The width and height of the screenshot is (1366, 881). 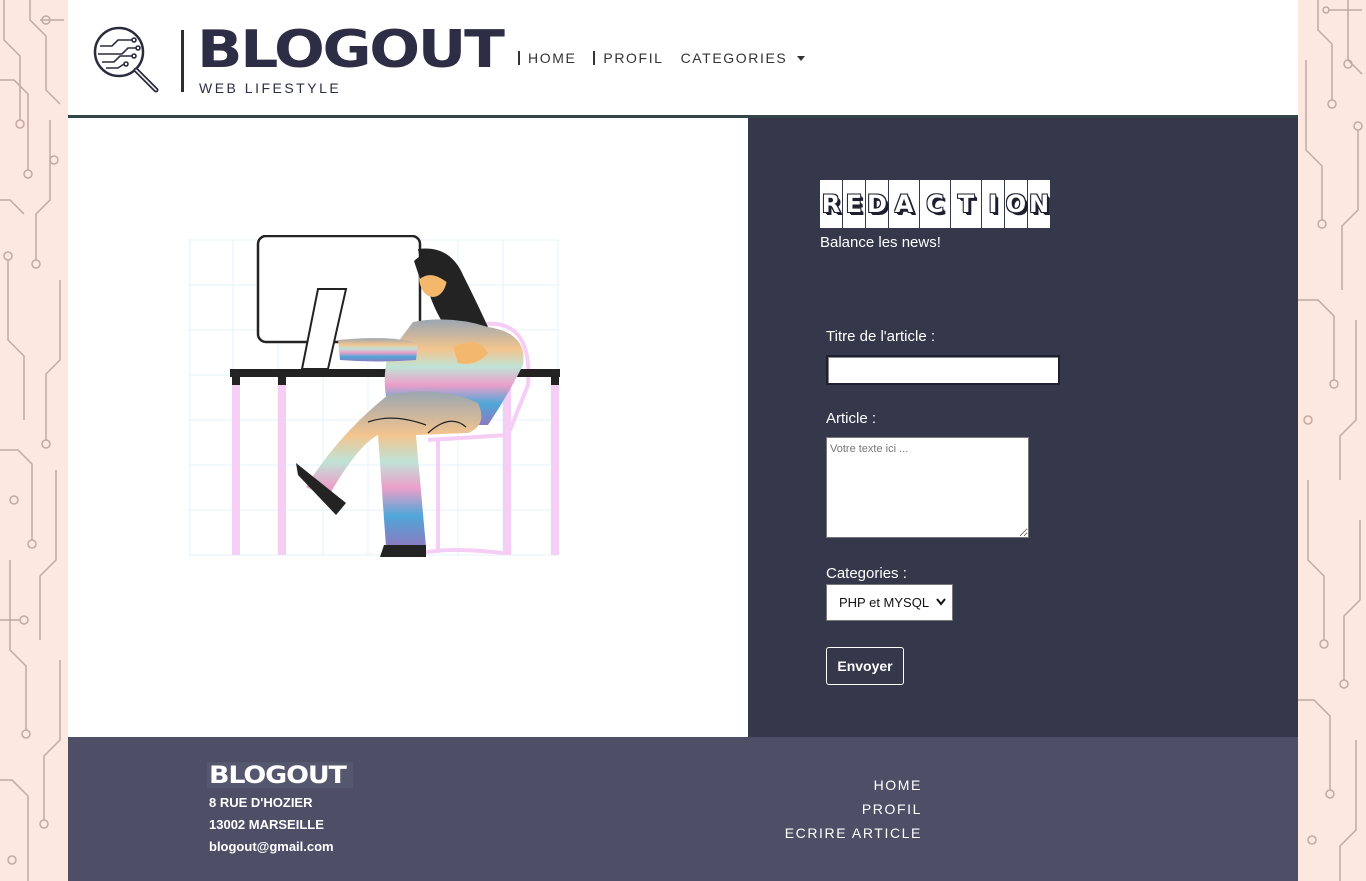 I want to click on heading-letter: I, so click(x=993, y=204).